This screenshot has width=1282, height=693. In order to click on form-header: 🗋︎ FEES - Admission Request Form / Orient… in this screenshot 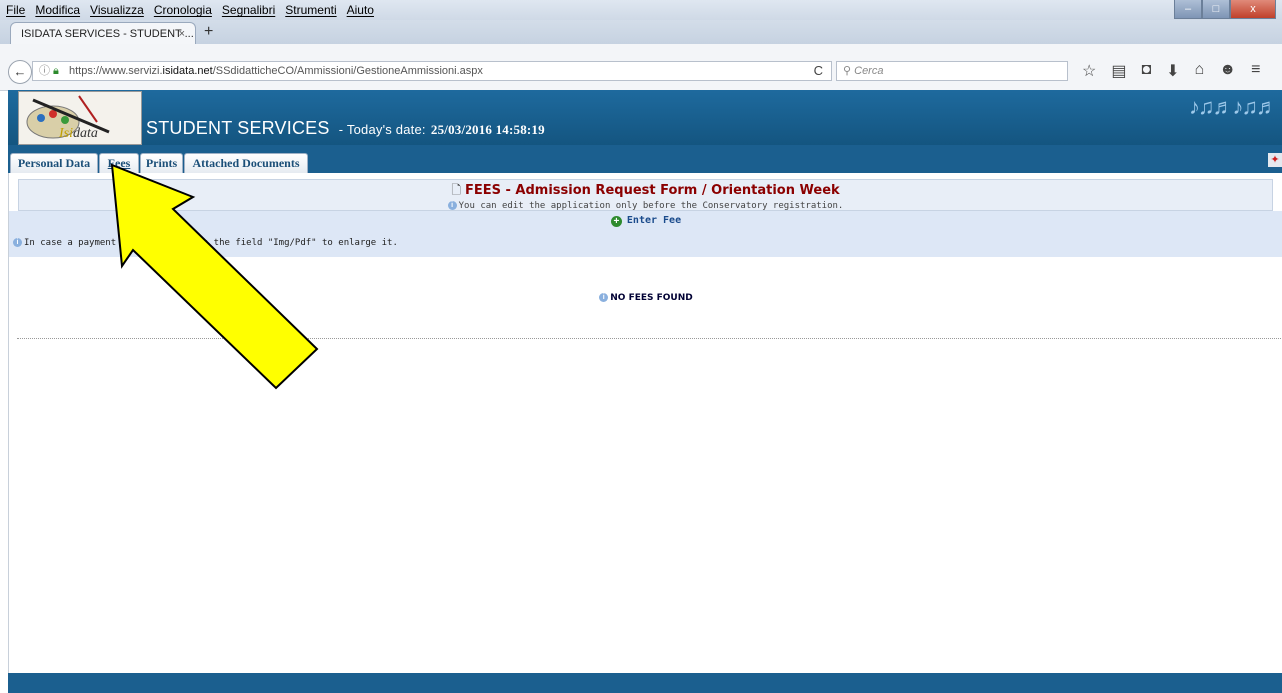, I will do `click(645, 195)`.